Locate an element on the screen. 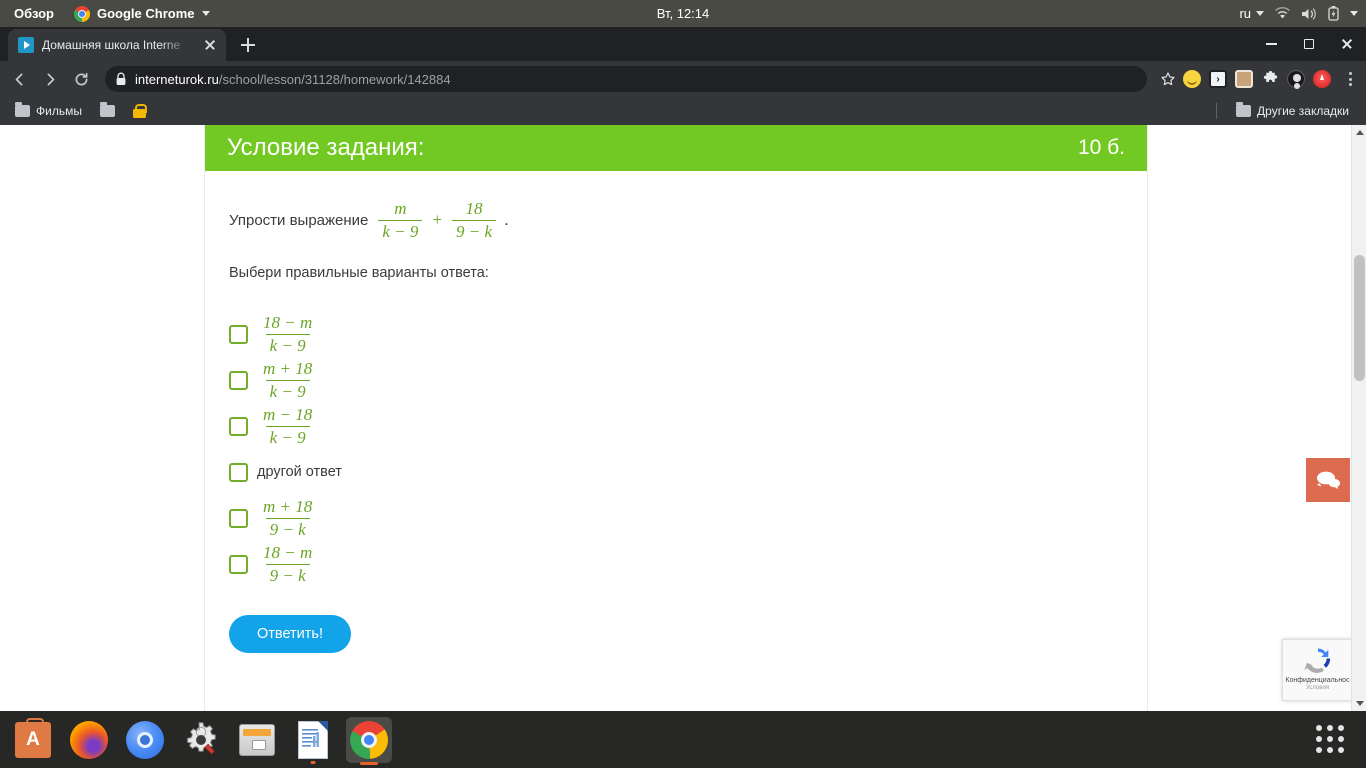 This screenshot has width=1366, height=768. browser-tab-active: Домашняя школа Interne is located at coordinates (117, 45).